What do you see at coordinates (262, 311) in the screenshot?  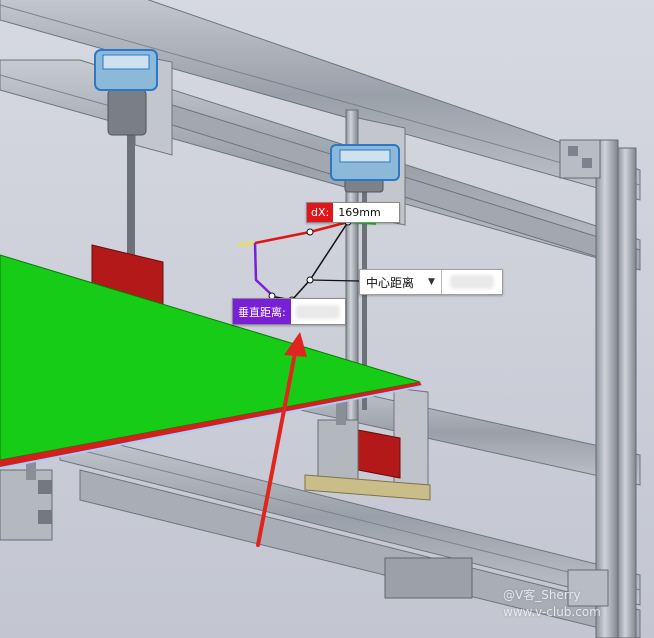 I see `vertical-distance-label: 垂直距离:` at bounding box center [262, 311].